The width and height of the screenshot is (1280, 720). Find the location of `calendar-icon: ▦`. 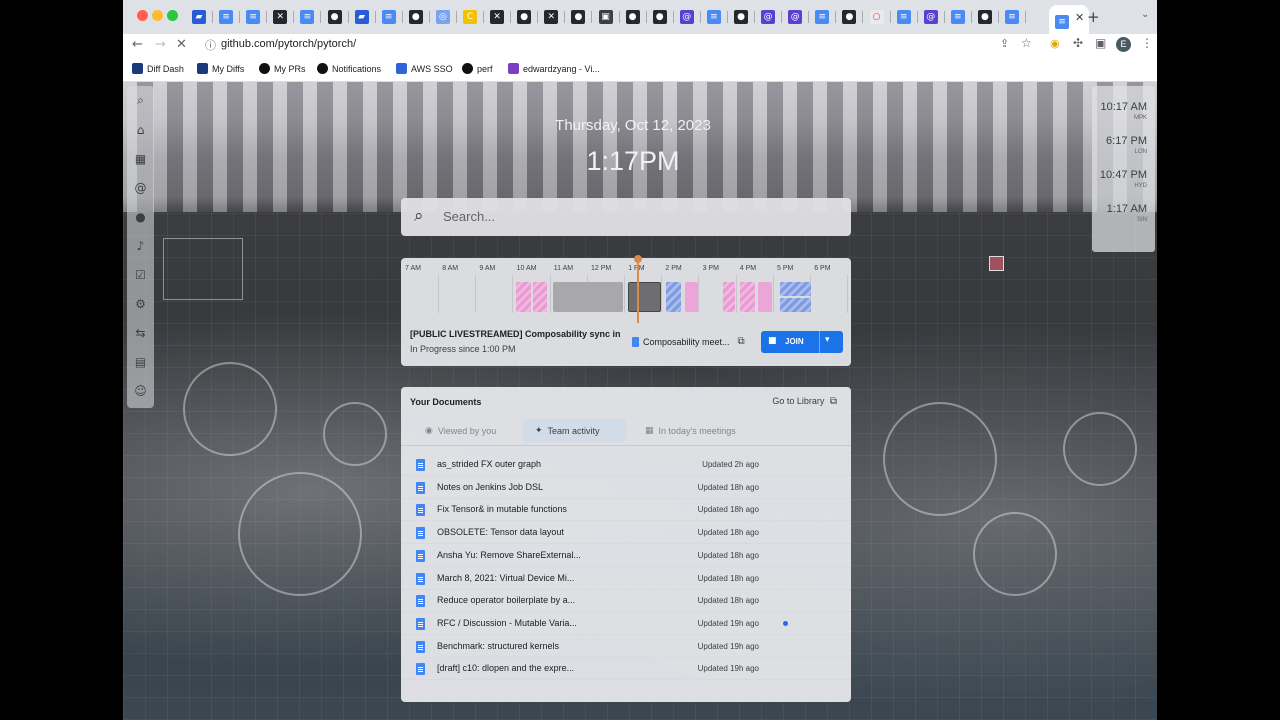

calendar-icon: ▦ is located at coordinates (140, 158).